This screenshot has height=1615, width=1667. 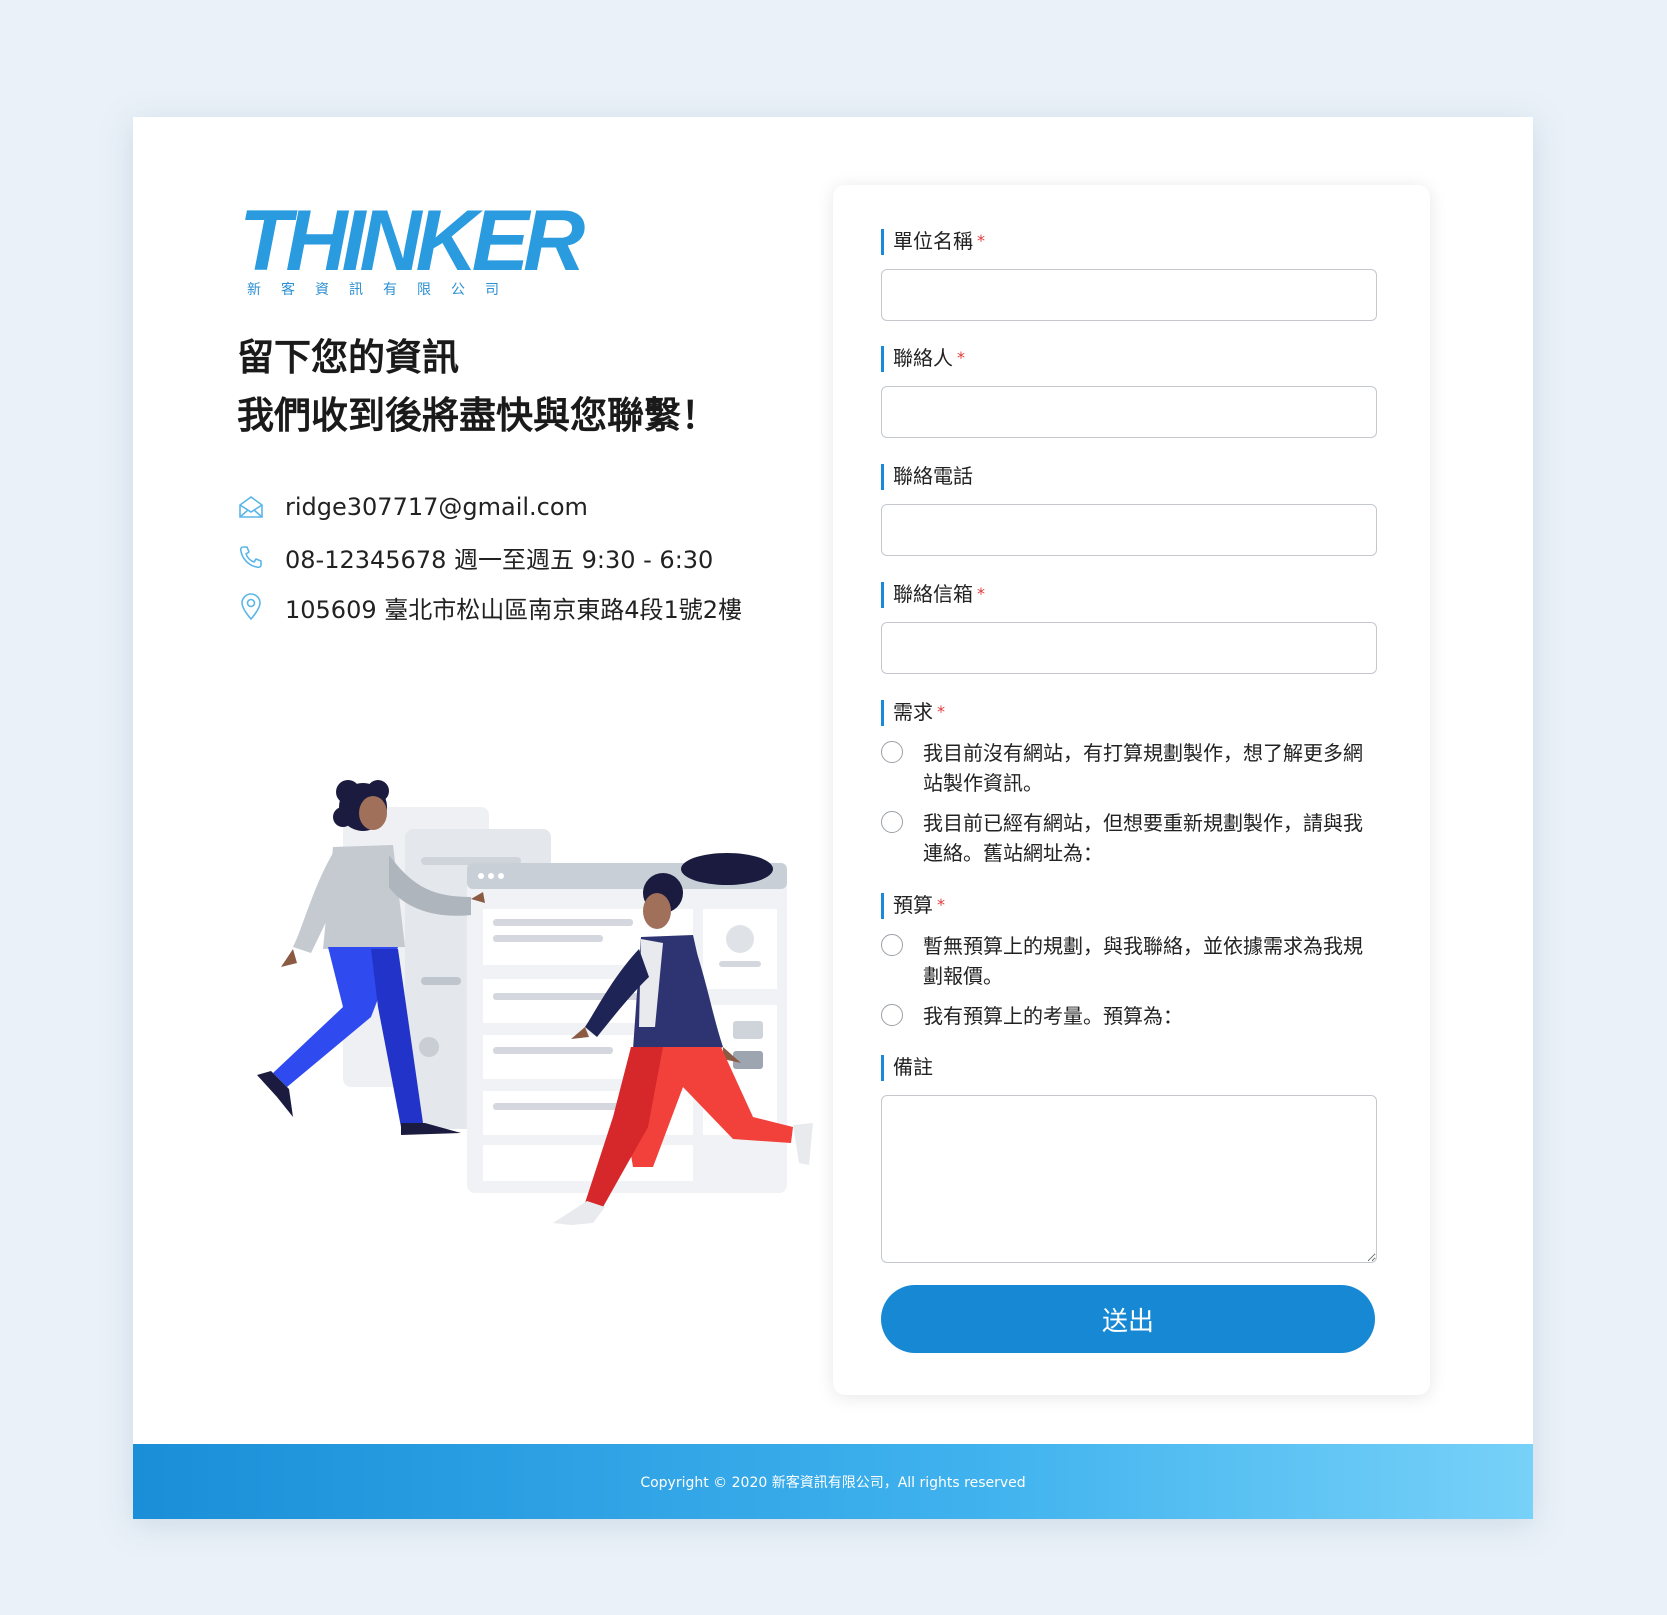 What do you see at coordinates (1053, 1016) in the screenshot?
I see `budget-option-2-text: 我有預算上的考量。預算為：` at bounding box center [1053, 1016].